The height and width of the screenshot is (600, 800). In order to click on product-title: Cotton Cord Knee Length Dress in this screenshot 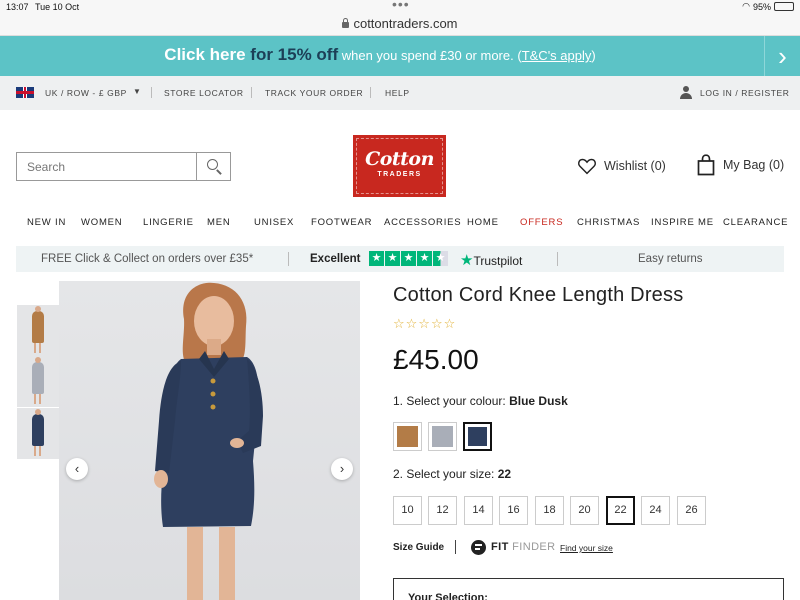, I will do `click(538, 295)`.